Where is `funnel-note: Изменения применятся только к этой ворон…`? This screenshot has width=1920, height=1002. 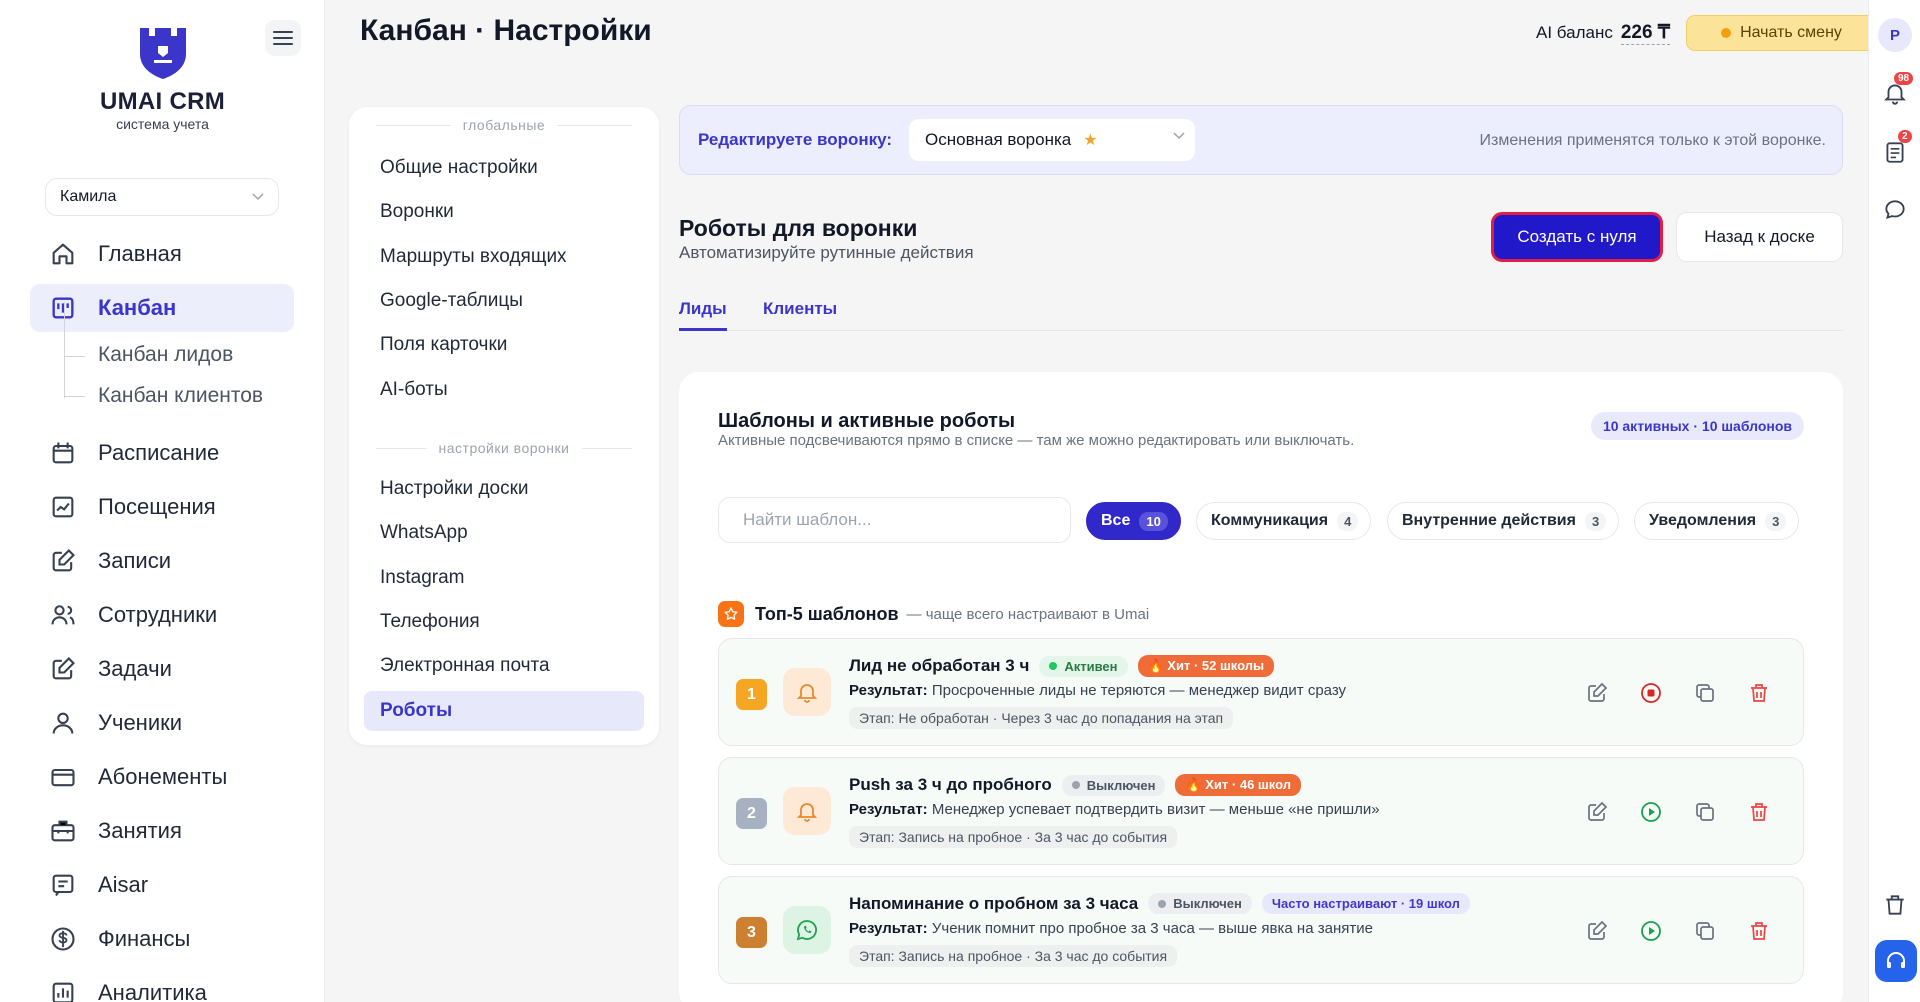 funnel-note: Изменения применятся только к этой ворон… is located at coordinates (1652, 140).